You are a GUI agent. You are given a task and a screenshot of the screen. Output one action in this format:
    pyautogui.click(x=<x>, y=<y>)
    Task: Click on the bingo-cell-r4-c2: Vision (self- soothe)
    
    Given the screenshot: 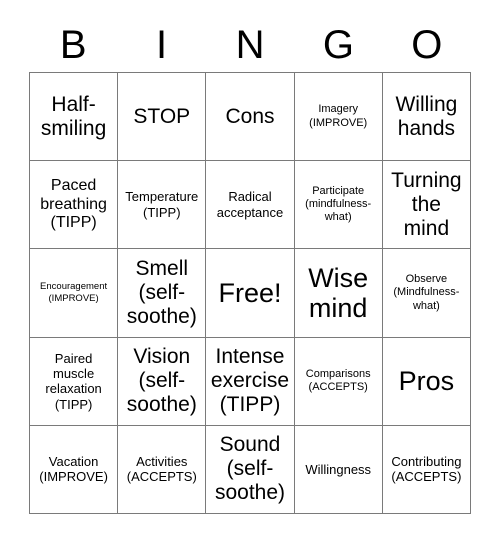 What is the action you would take?
    pyautogui.click(x=162, y=381)
    